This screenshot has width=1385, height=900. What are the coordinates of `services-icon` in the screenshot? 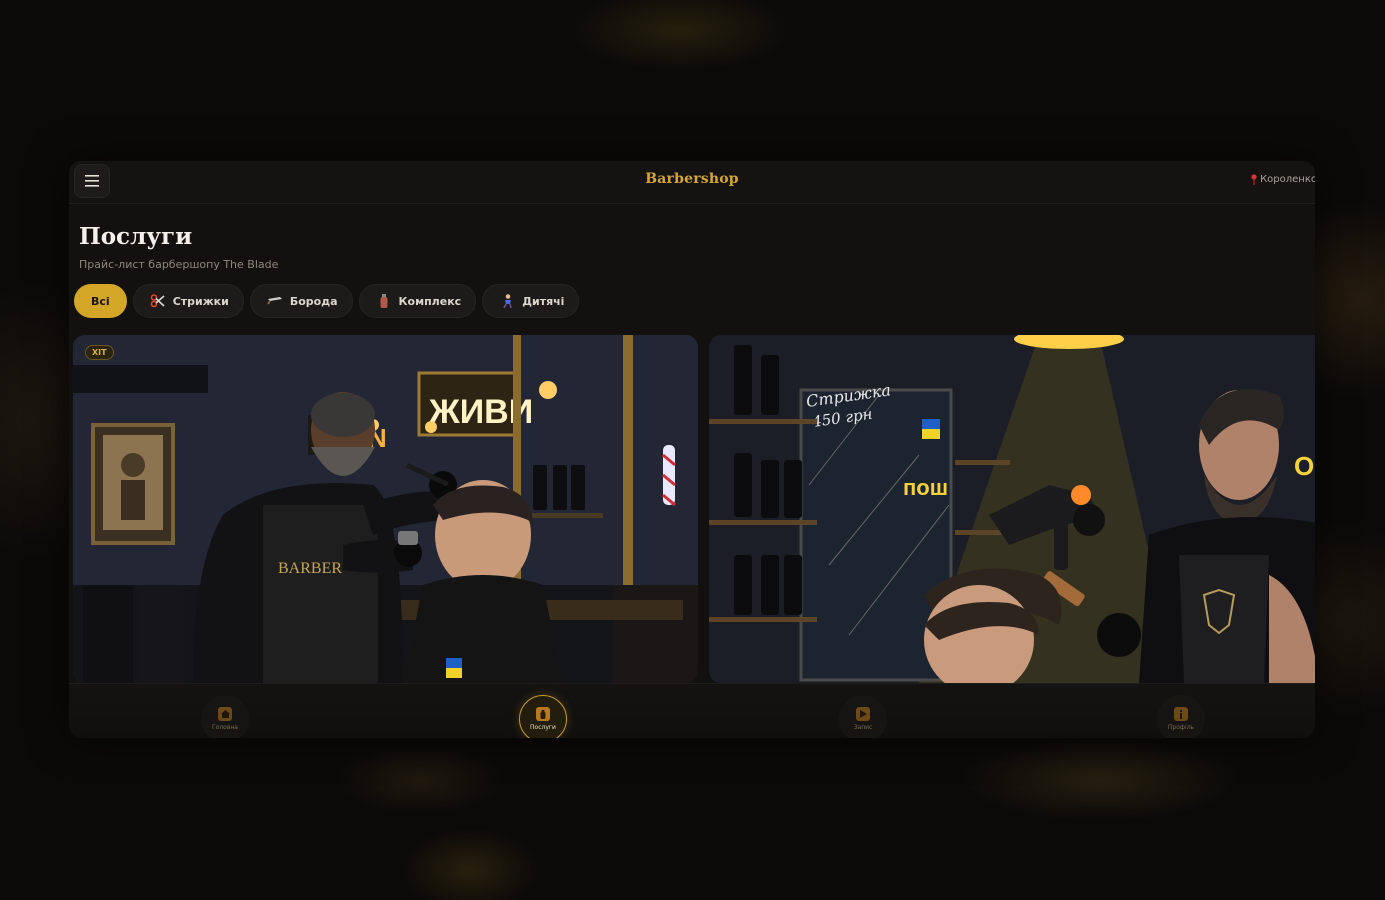 It's located at (543, 714).